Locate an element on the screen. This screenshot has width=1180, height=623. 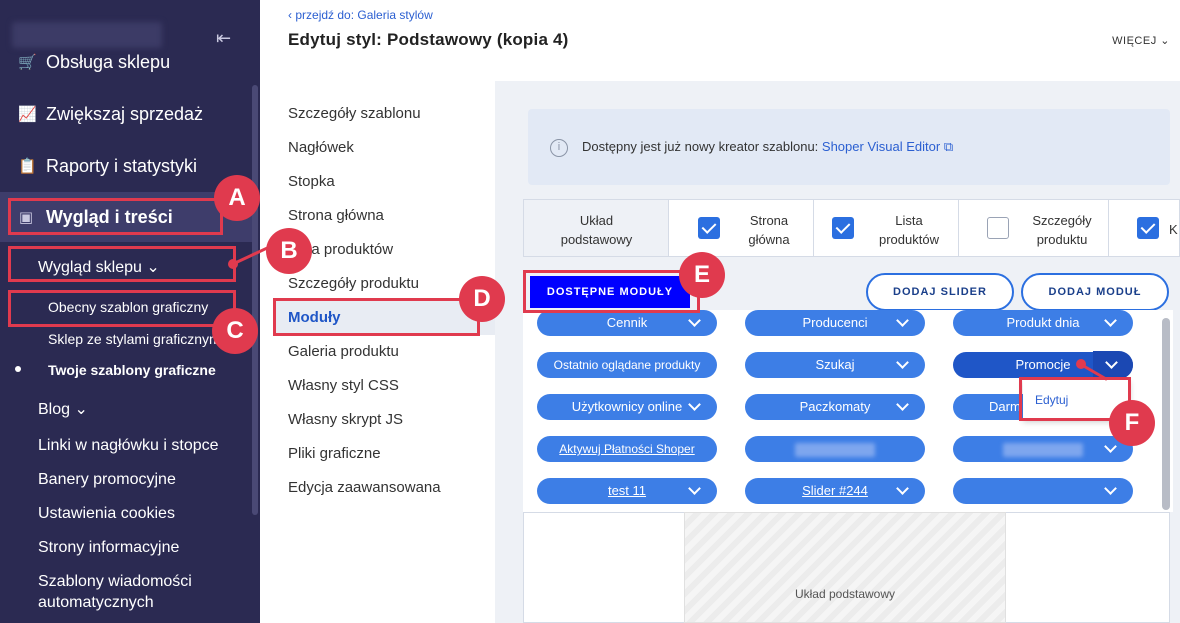
badge-a: A is located at coordinates (237, 198).